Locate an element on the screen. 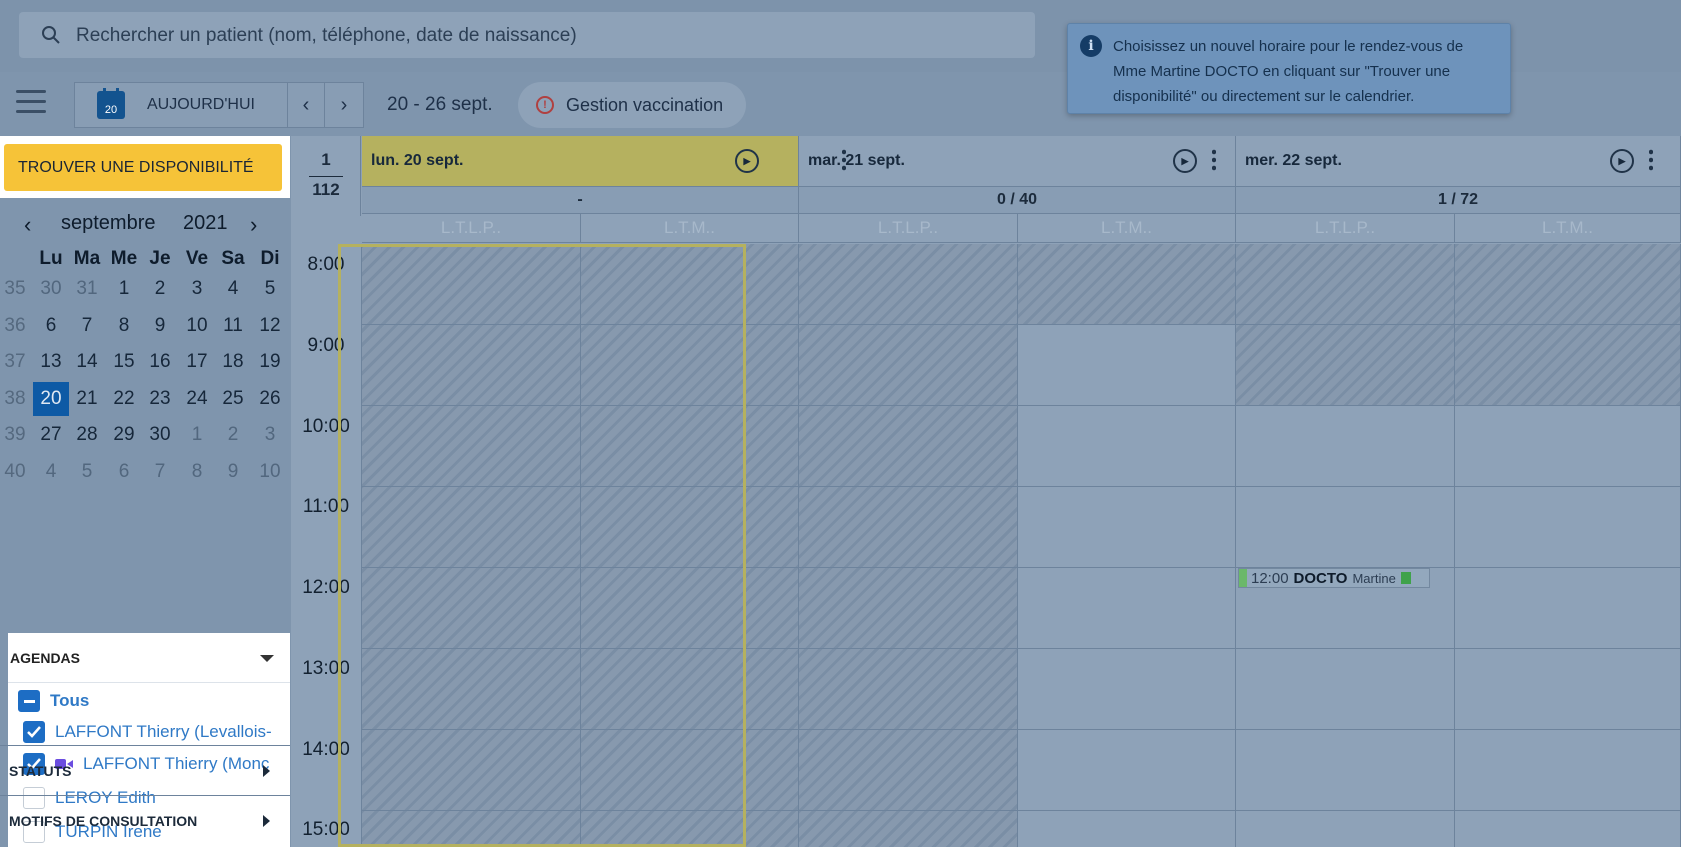  vaccination-label: Gestion vaccination is located at coordinates (645, 104).